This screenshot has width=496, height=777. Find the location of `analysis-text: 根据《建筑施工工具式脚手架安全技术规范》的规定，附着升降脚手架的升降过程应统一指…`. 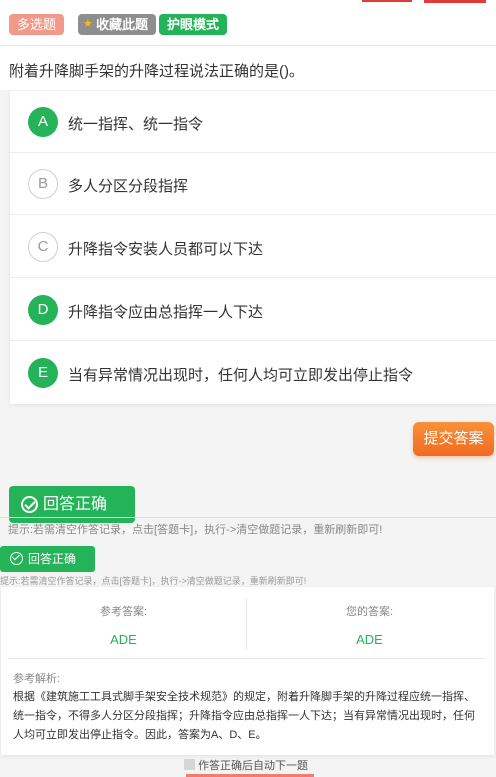

analysis-text: 根据《建筑施工工具式脚手架安全技术规范》的规定，附着升降脚手架的升降过程应统一指… is located at coordinates (244, 716).